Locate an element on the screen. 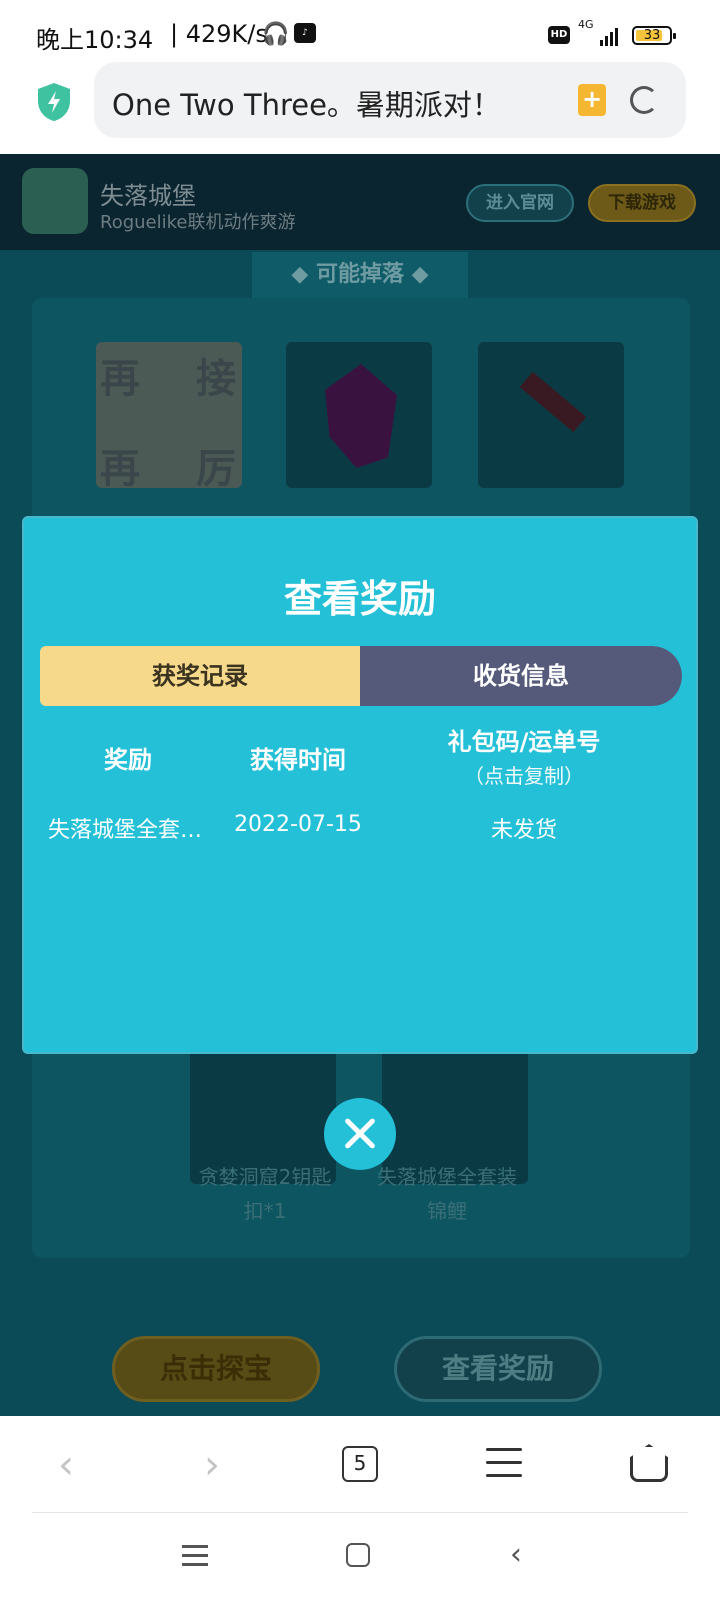  battery-level: 33 is located at coordinates (652, 35).